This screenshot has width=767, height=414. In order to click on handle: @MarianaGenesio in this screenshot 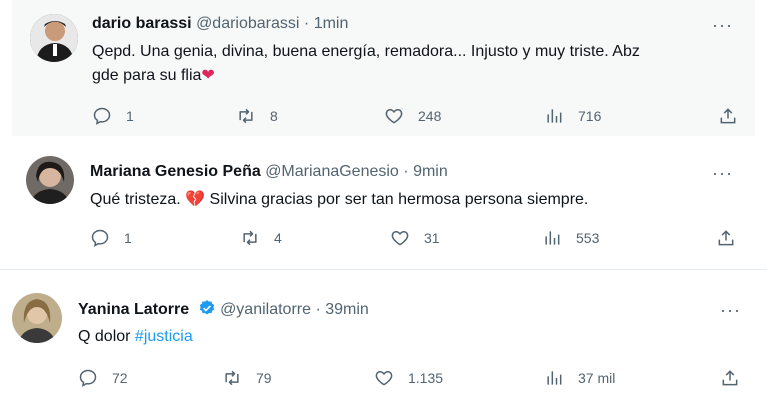, I will do `click(332, 171)`.